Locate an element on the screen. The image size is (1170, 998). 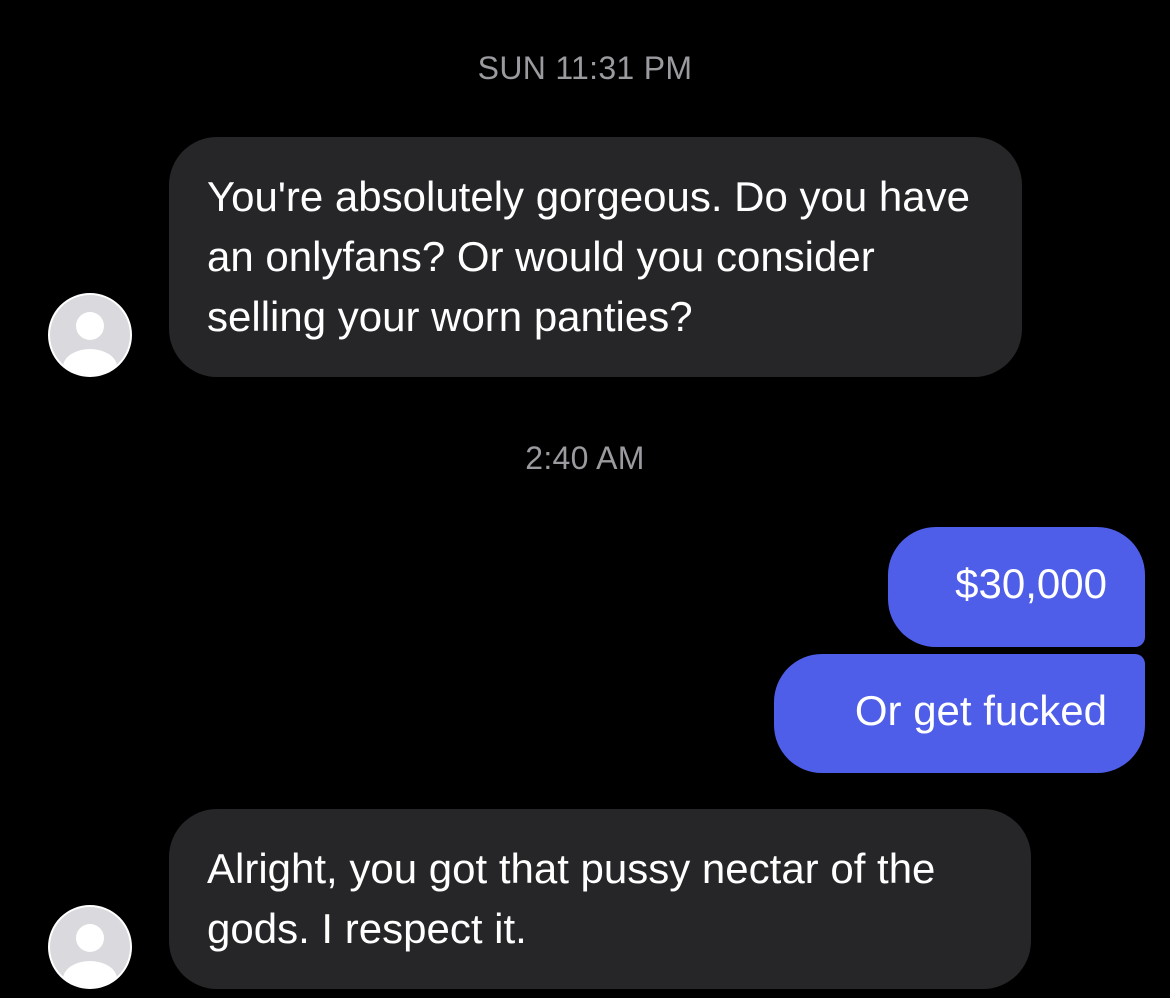
timestamp: 2:40 AM is located at coordinates (585, 458).